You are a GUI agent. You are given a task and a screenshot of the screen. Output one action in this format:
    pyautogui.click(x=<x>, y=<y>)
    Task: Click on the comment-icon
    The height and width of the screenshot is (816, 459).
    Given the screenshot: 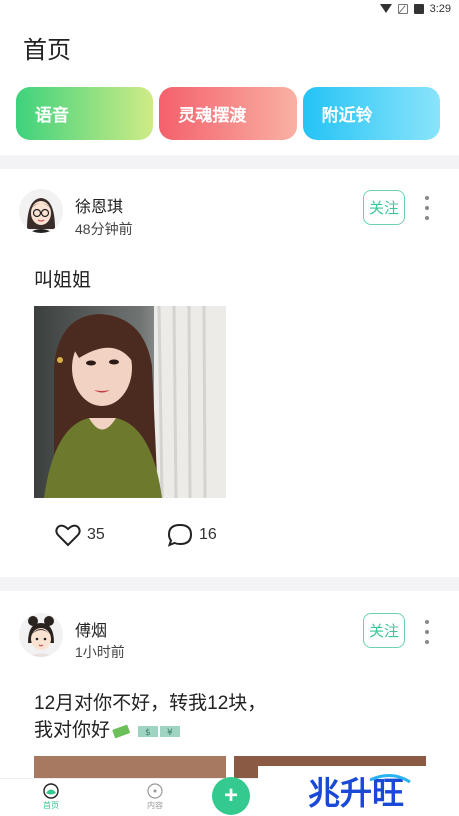 What is the action you would take?
    pyautogui.click(x=180, y=535)
    